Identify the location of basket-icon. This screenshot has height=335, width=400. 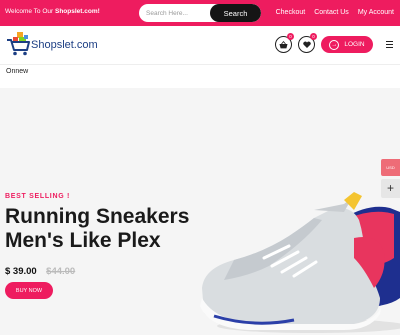
(283, 44).